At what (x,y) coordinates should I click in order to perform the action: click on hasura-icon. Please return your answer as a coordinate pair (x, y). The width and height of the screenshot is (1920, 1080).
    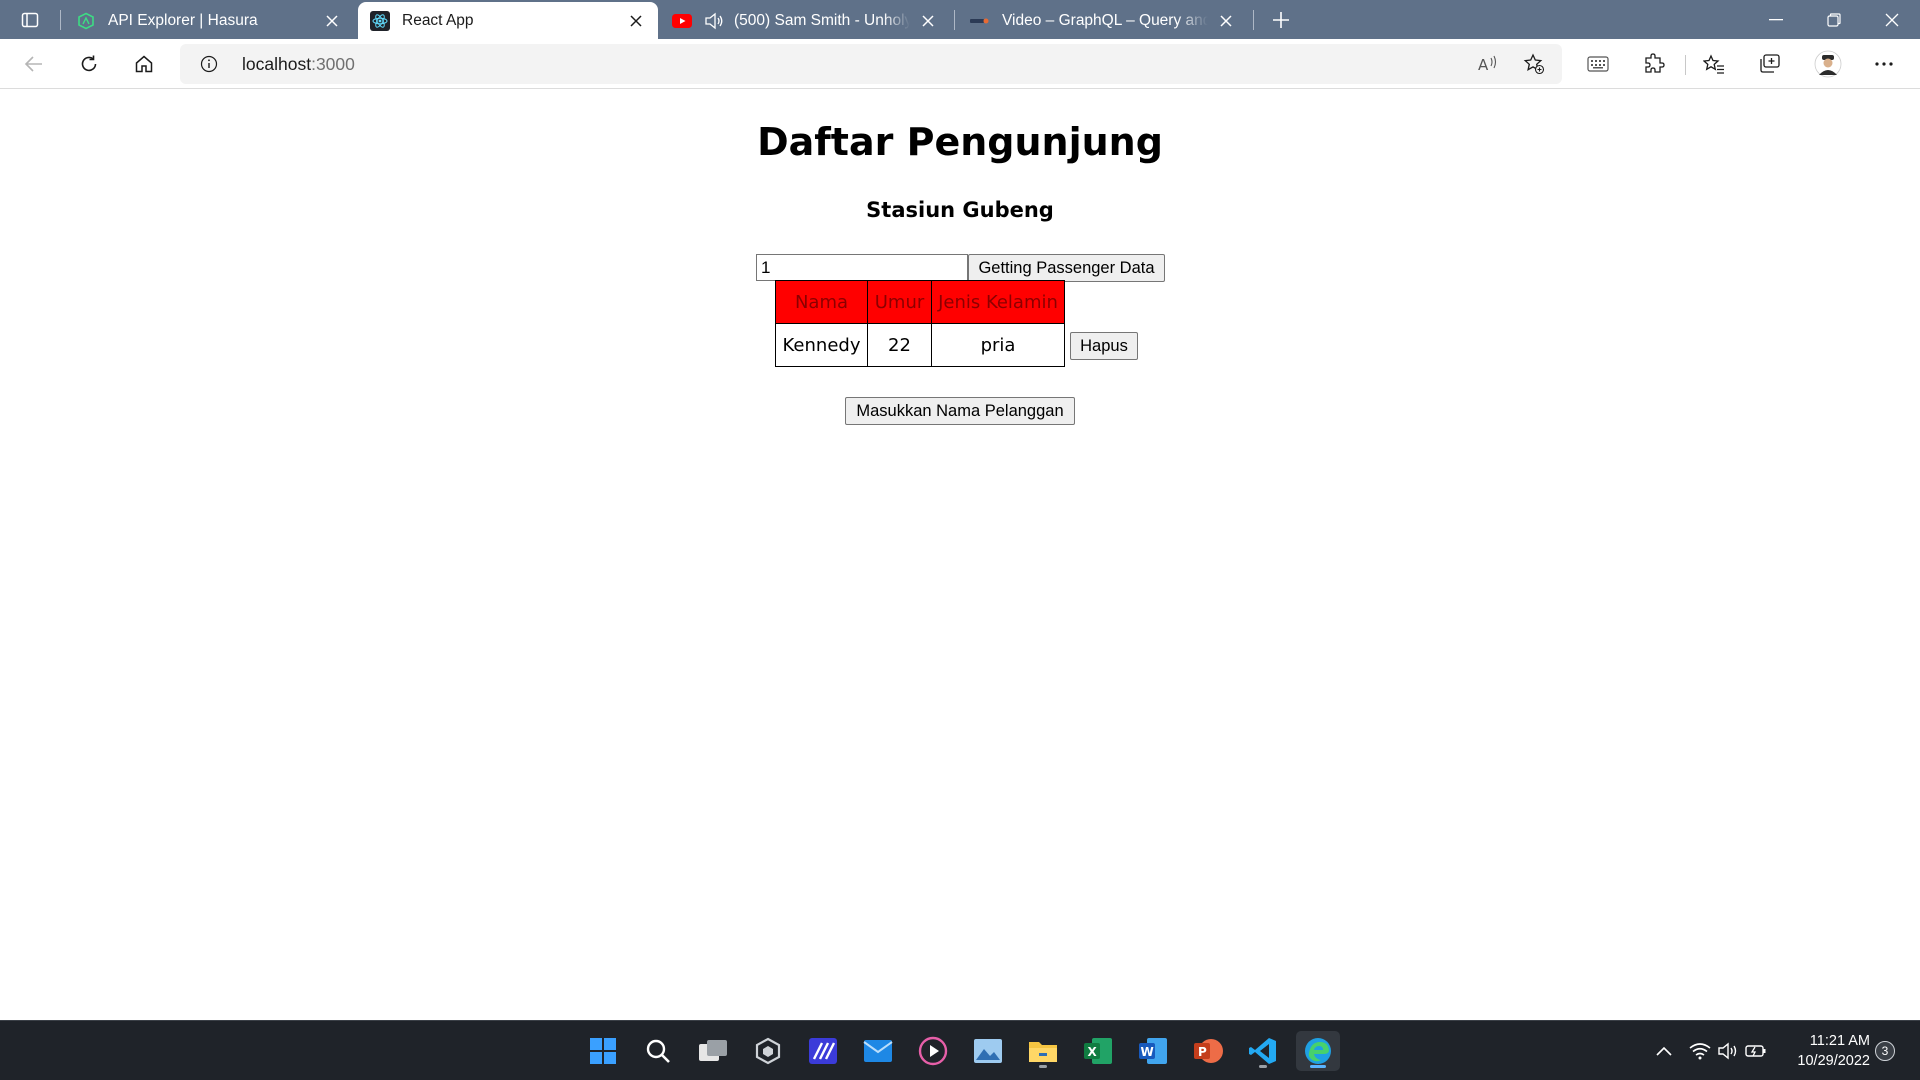
    Looking at the image, I should click on (86, 21).